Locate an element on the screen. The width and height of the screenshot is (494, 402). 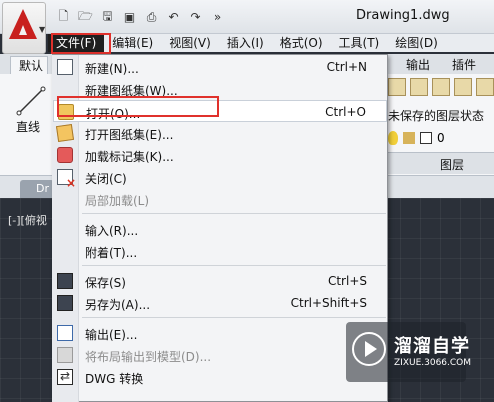
save-as-icon: ▣ is located at coordinates (129, 17).